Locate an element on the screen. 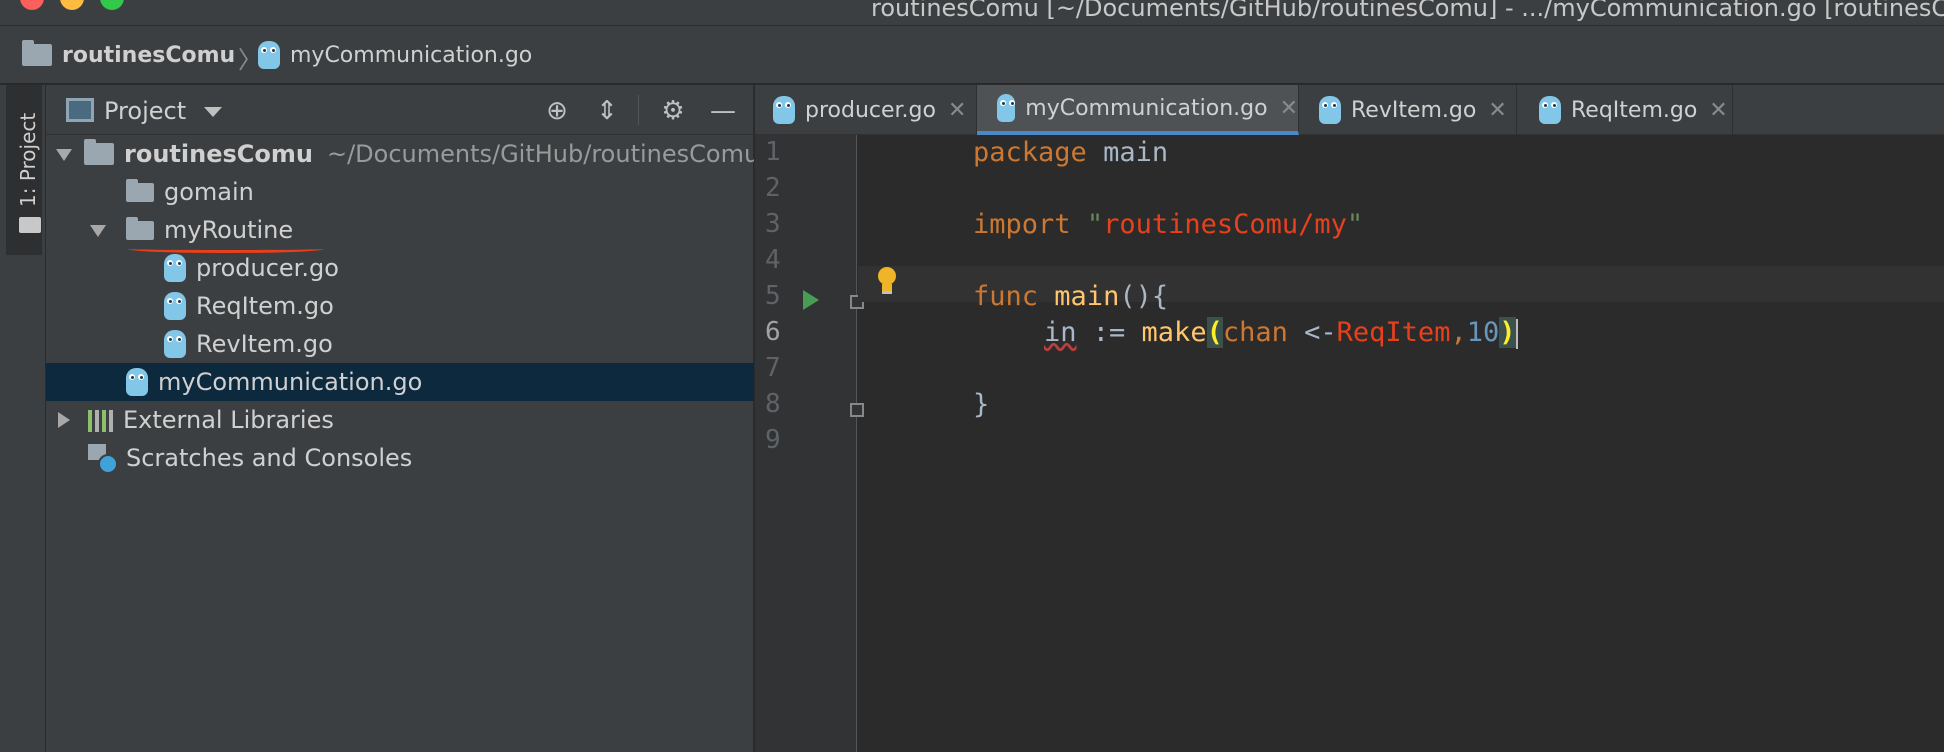 The width and height of the screenshot is (1944, 752). line-number: 4 is located at coordinates (773, 260).